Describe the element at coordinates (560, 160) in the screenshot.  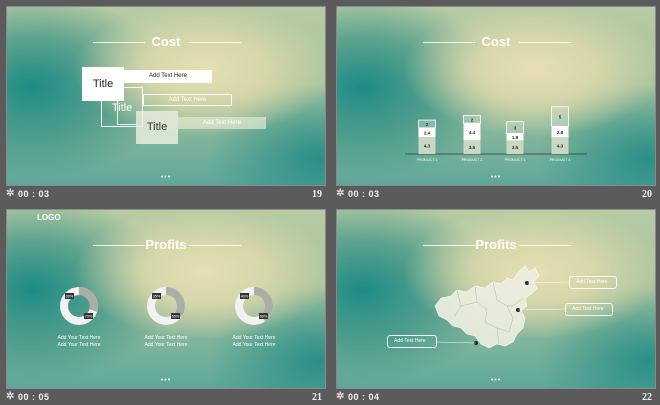
I see `tick-label: PRODUCT 4` at that location.